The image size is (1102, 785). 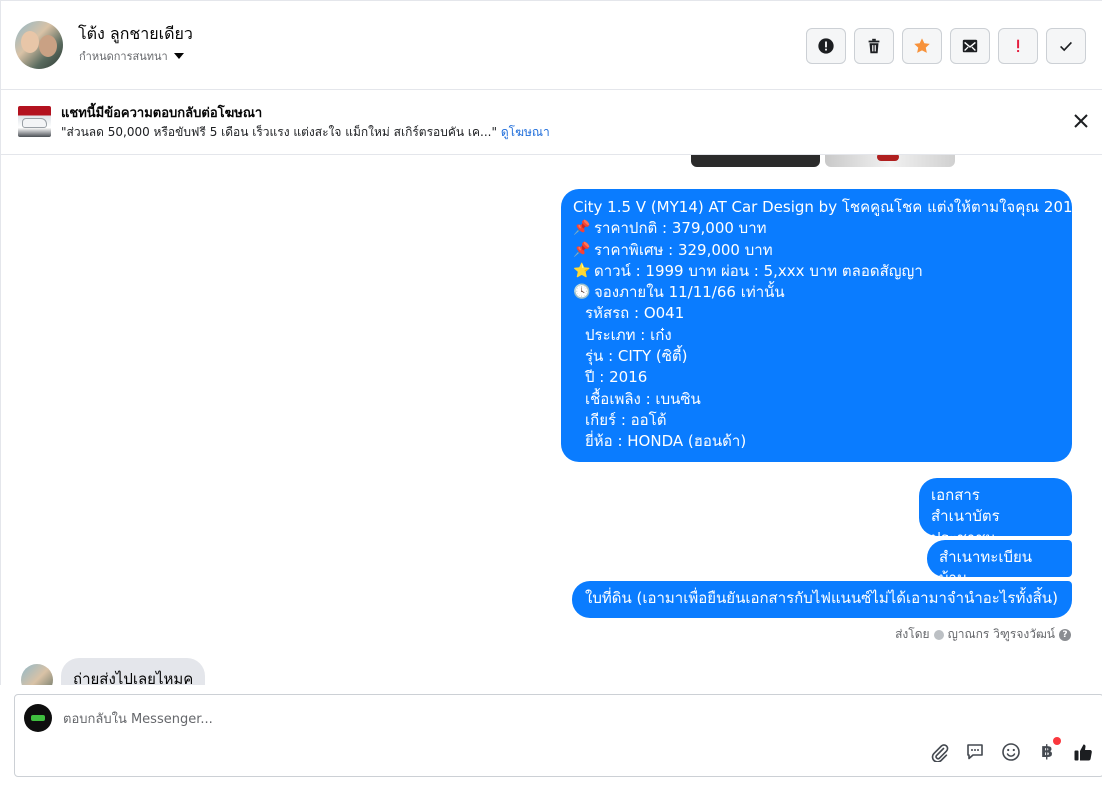 I want to click on check-icon, so click(x=1066, y=46).